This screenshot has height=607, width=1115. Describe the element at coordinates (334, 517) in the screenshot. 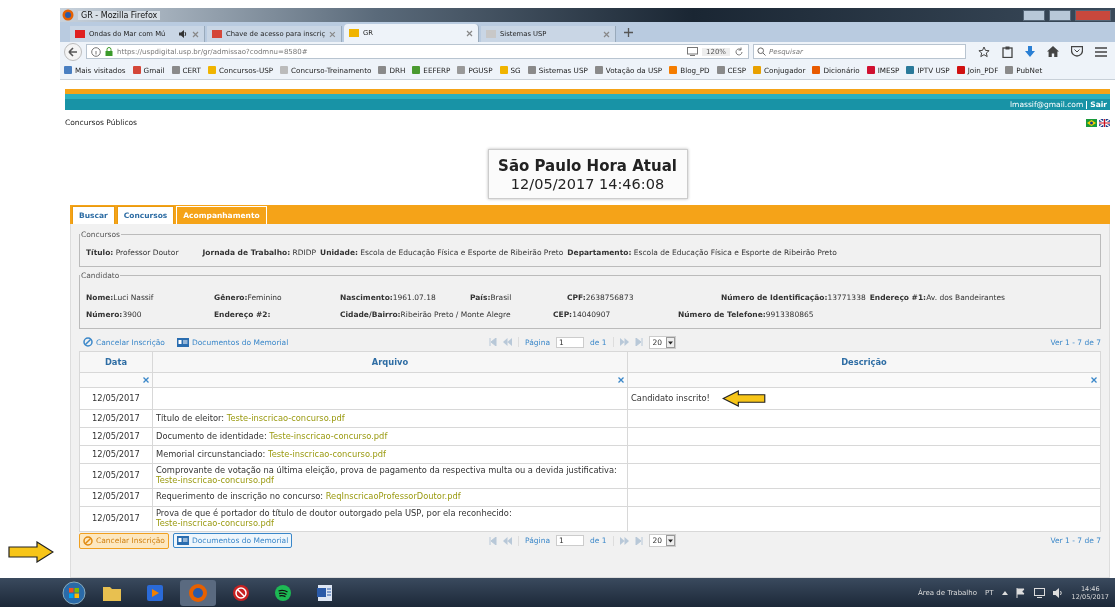

I see `file-entry: Prova de que é portador do título de doutor outorgado pela USP, por ela reconhecido: Teste-inscricao-concurso.pdf` at that location.